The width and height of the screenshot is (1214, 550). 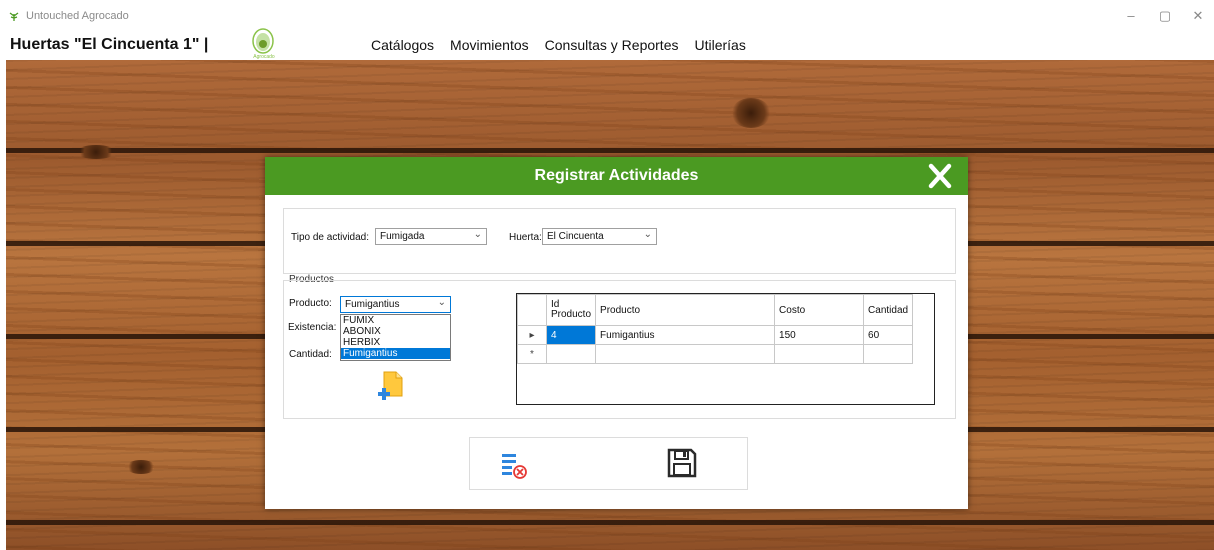 What do you see at coordinates (532, 335) in the screenshot?
I see `row-selector-icon: ▸` at bounding box center [532, 335].